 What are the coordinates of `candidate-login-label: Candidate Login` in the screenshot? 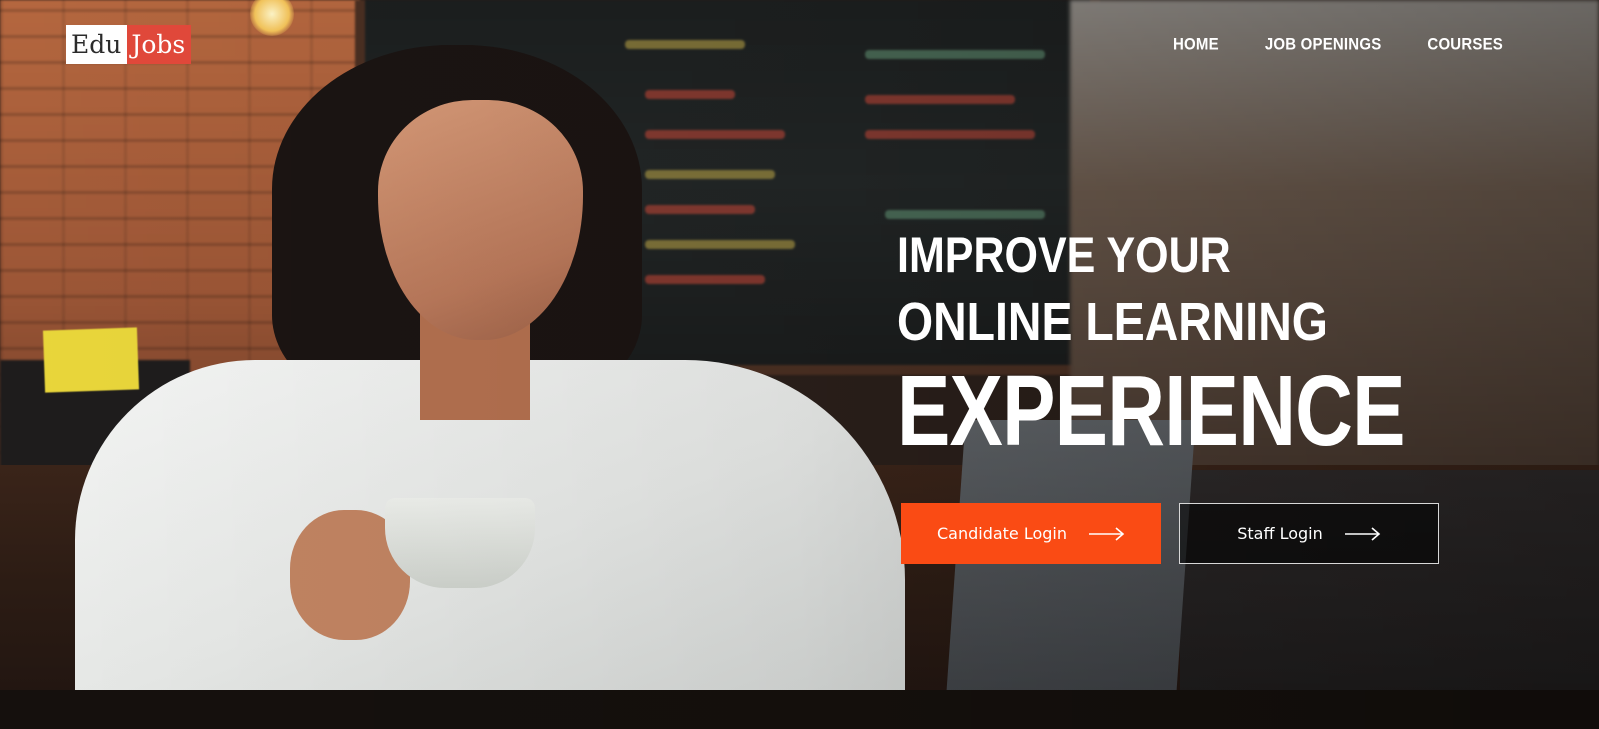 It's located at (1002, 533).